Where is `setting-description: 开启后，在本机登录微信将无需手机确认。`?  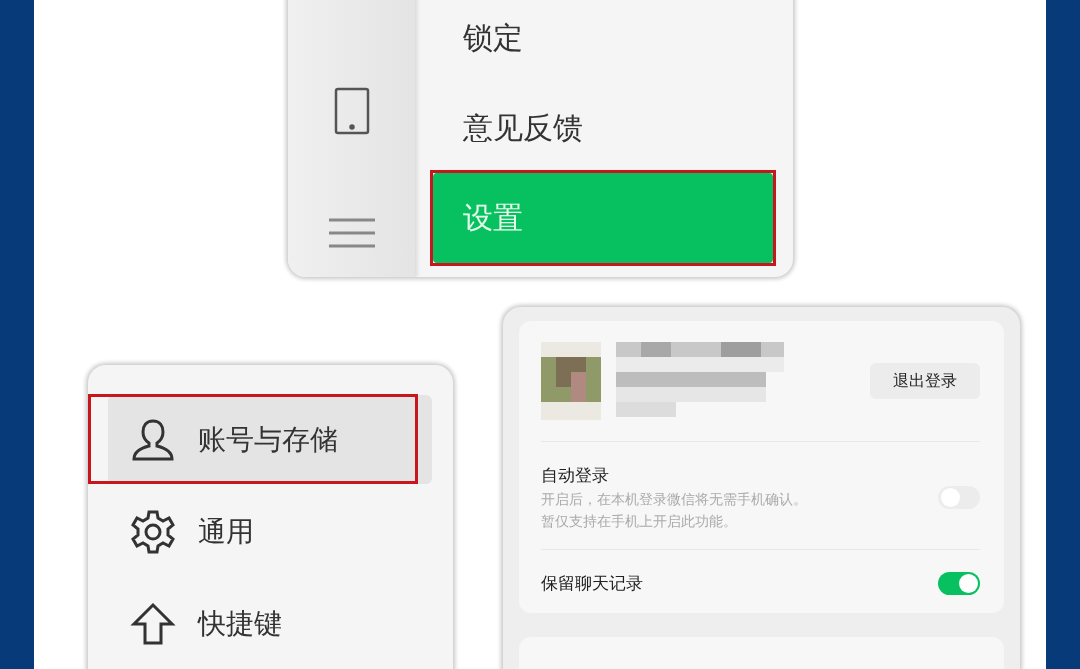
setting-description: 开启后，在本机登录微信将无需手机确认。 is located at coordinates (674, 500).